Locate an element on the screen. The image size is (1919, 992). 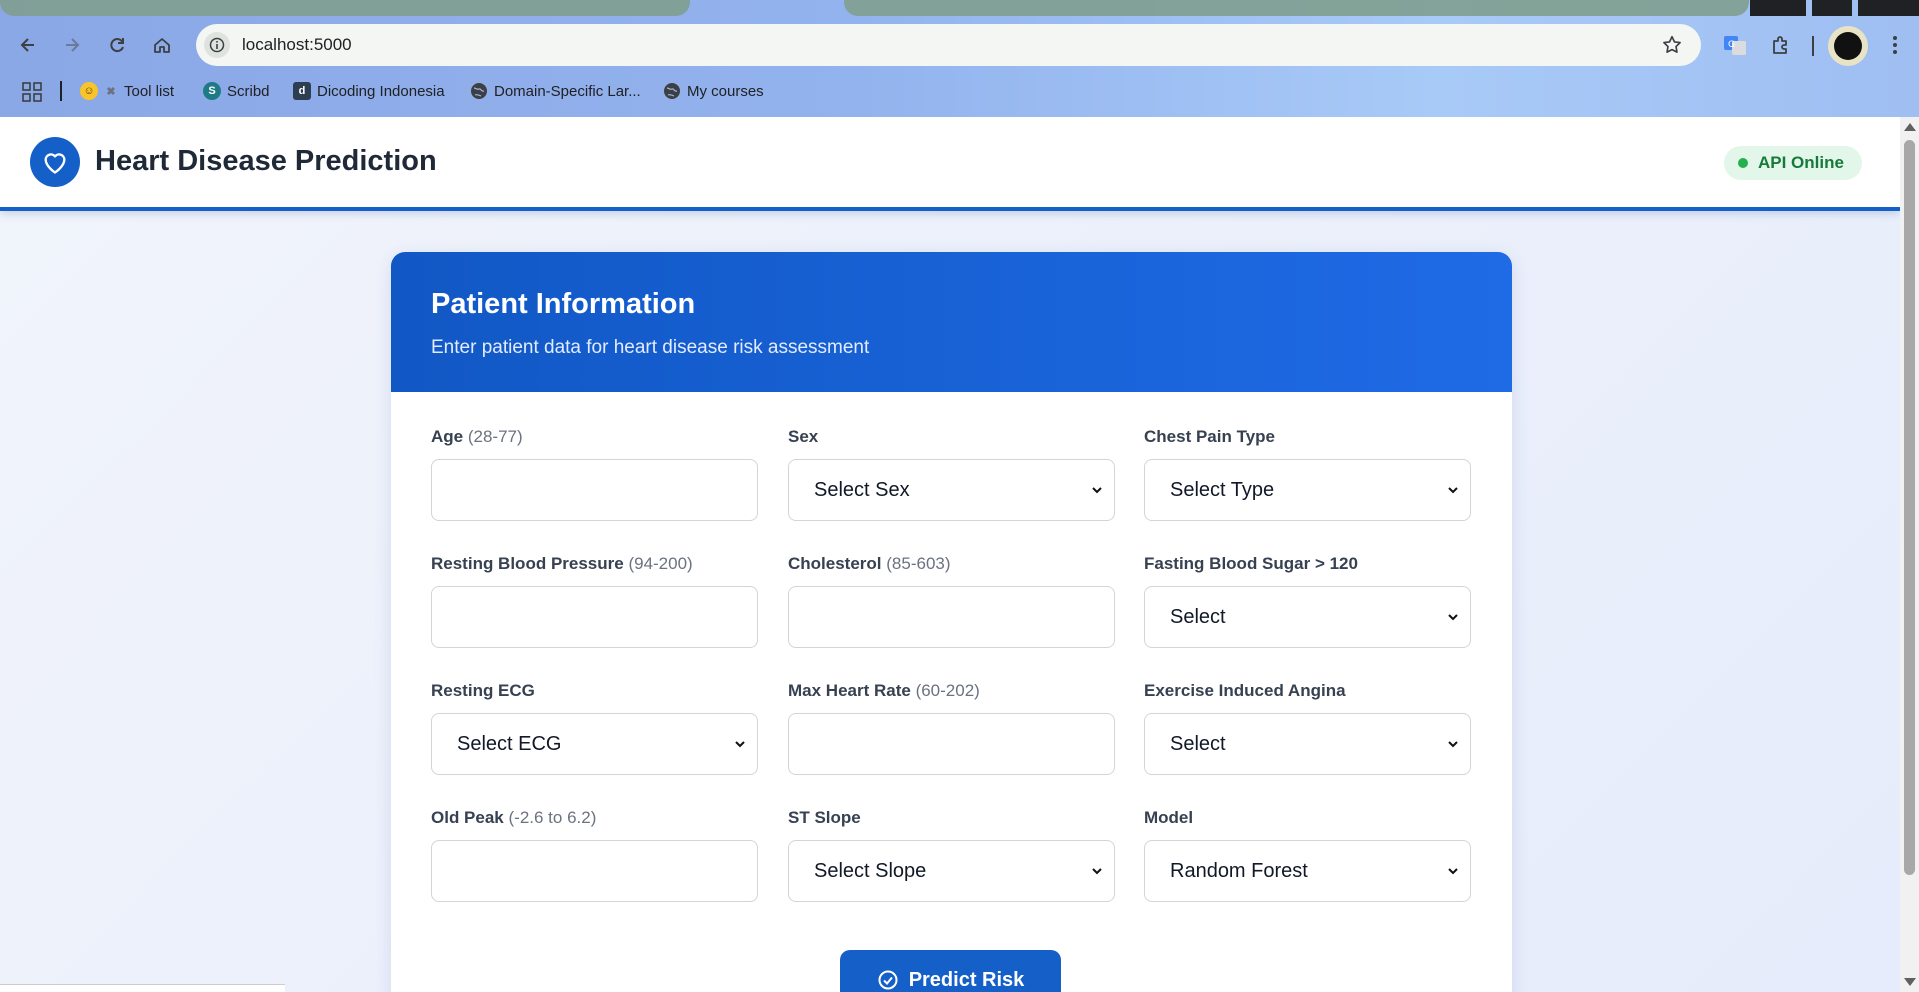
cholesterol-input is located at coordinates (951, 617).